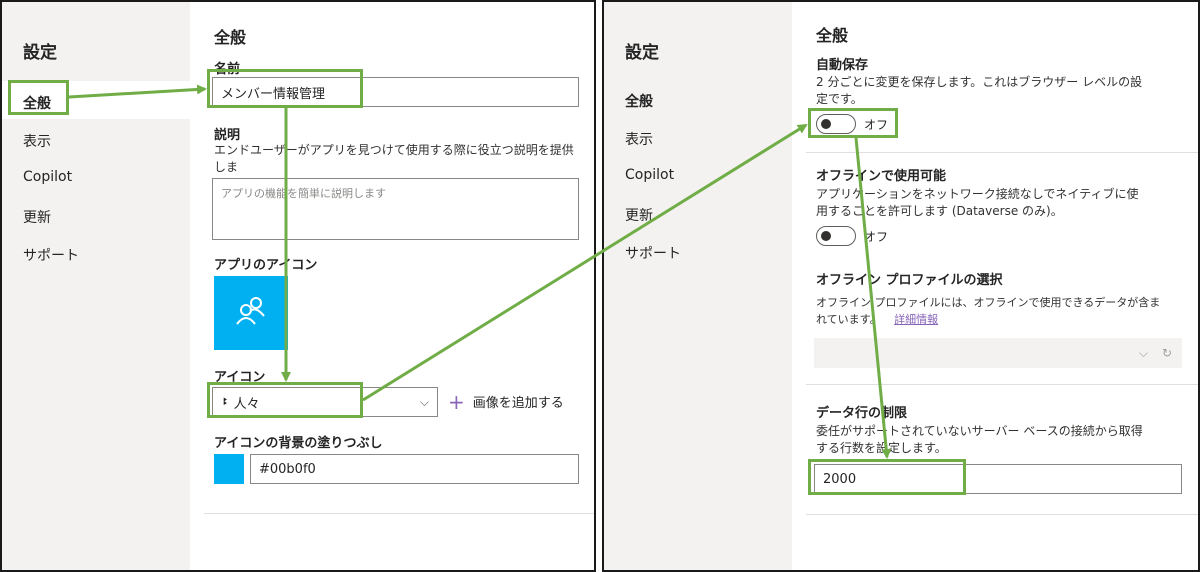  Describe the element at coordinates (518, 403) in the screenshot. I see `add-image-label: 画像を追加する` at that location.